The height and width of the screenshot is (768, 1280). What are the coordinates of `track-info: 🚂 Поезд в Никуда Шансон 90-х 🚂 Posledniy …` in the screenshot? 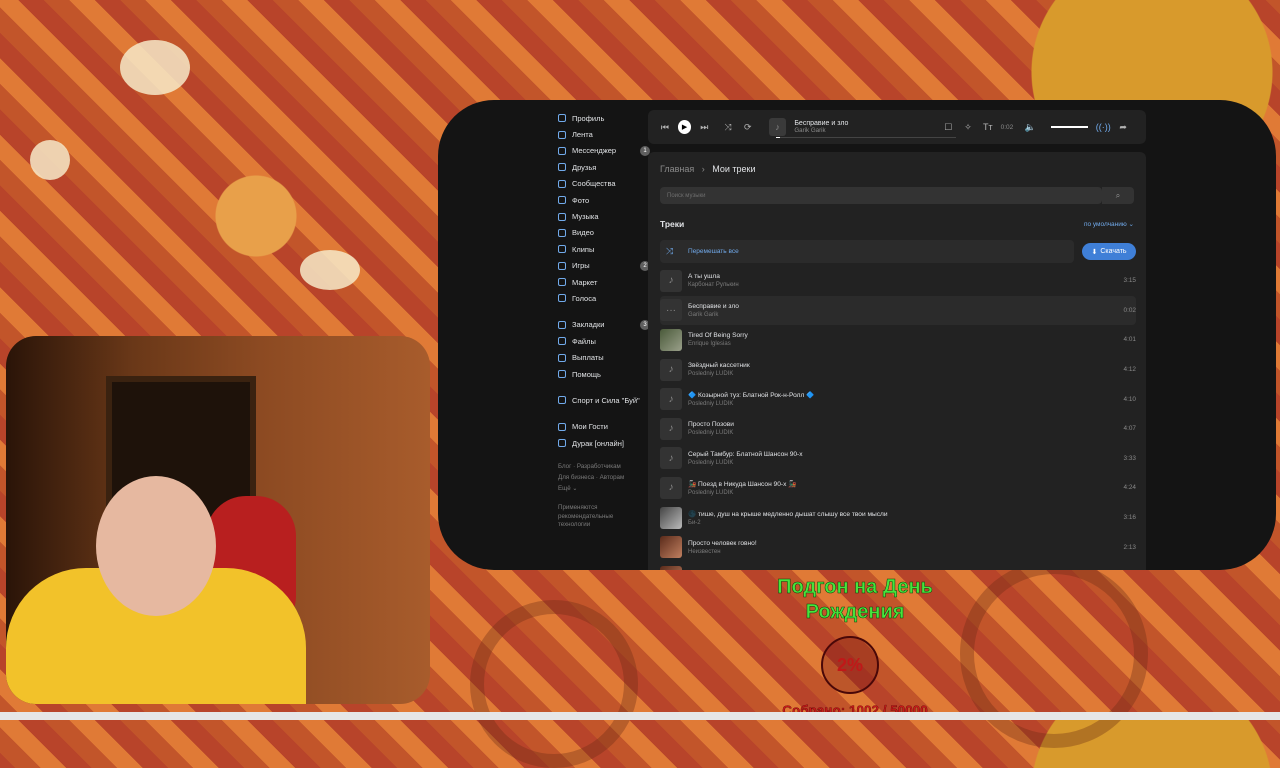 It's located at (902, 488).